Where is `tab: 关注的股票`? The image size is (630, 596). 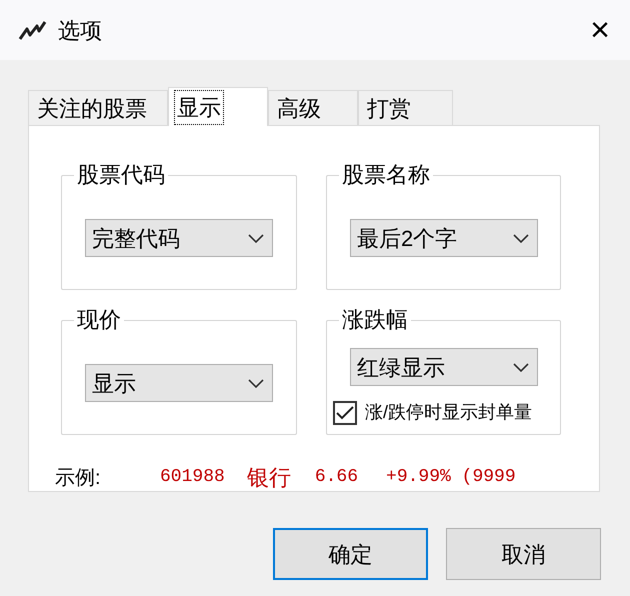
tab: 关注的股票 is located at coordinates (98, 107).